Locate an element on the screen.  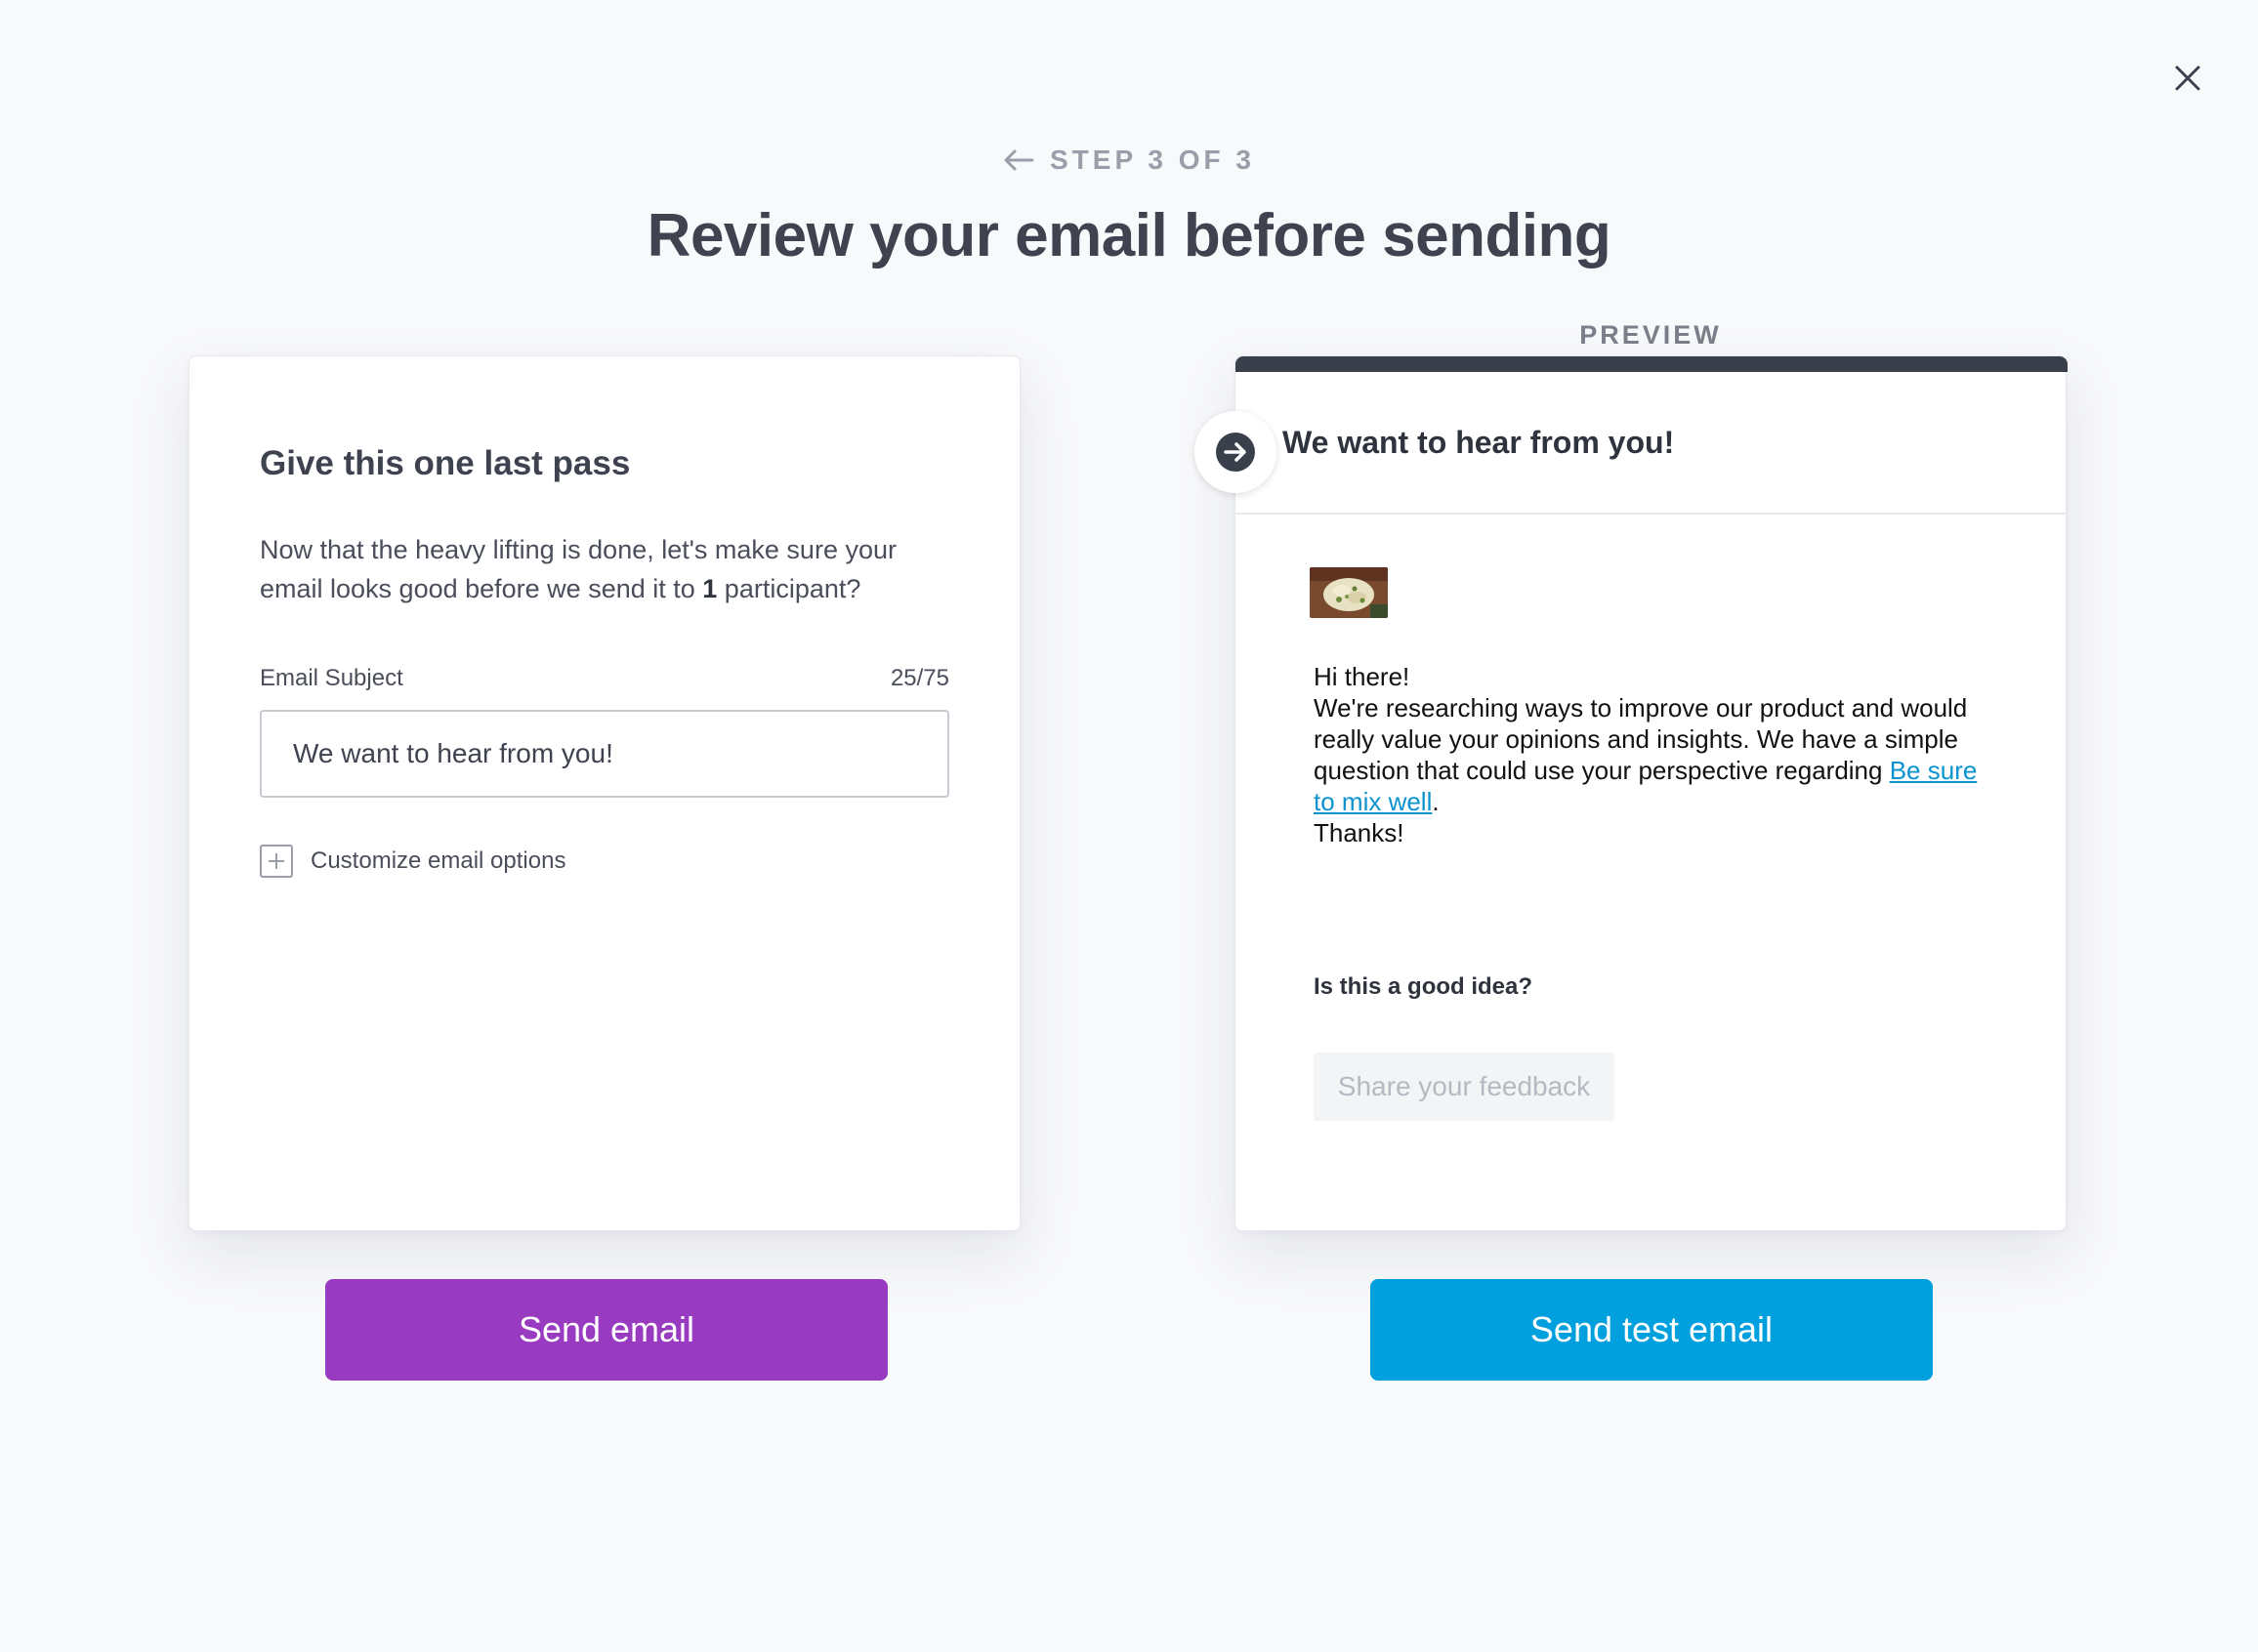
preview-subject: We want to hear from you! is located at coordinates (1478, 442).